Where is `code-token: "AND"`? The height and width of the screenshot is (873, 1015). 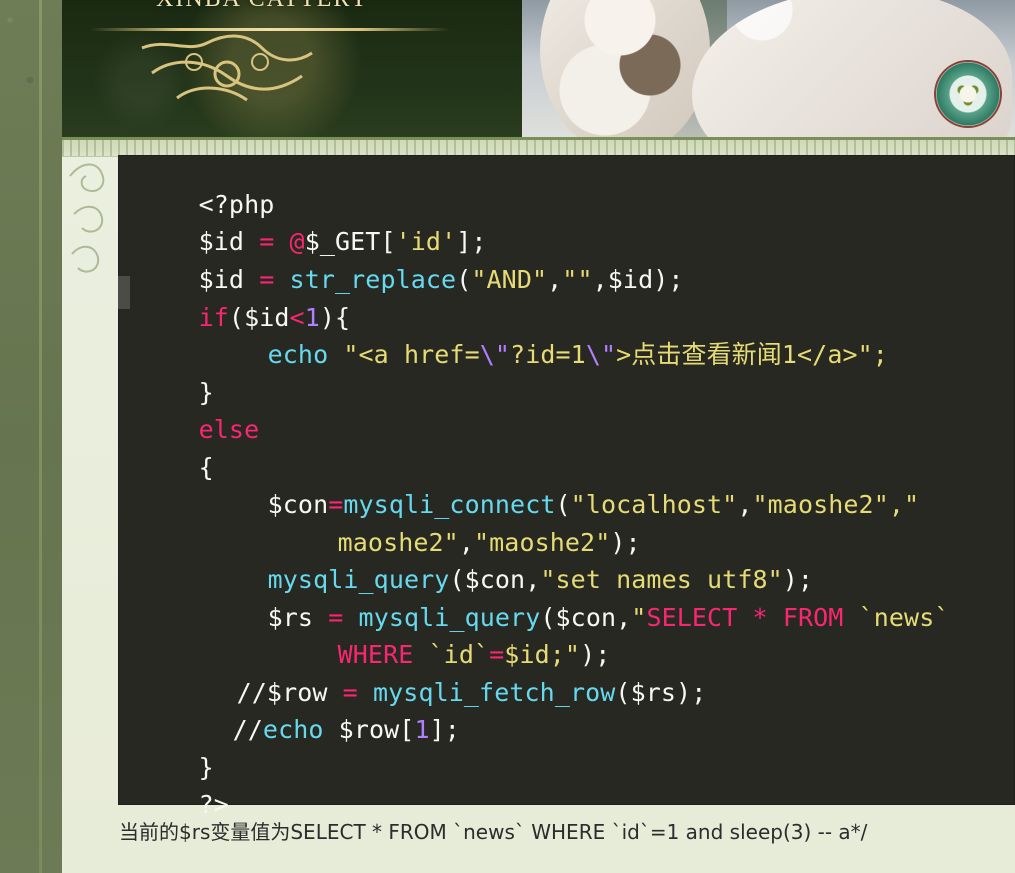 code-token: "AND" is located at coordinates (509, 279).